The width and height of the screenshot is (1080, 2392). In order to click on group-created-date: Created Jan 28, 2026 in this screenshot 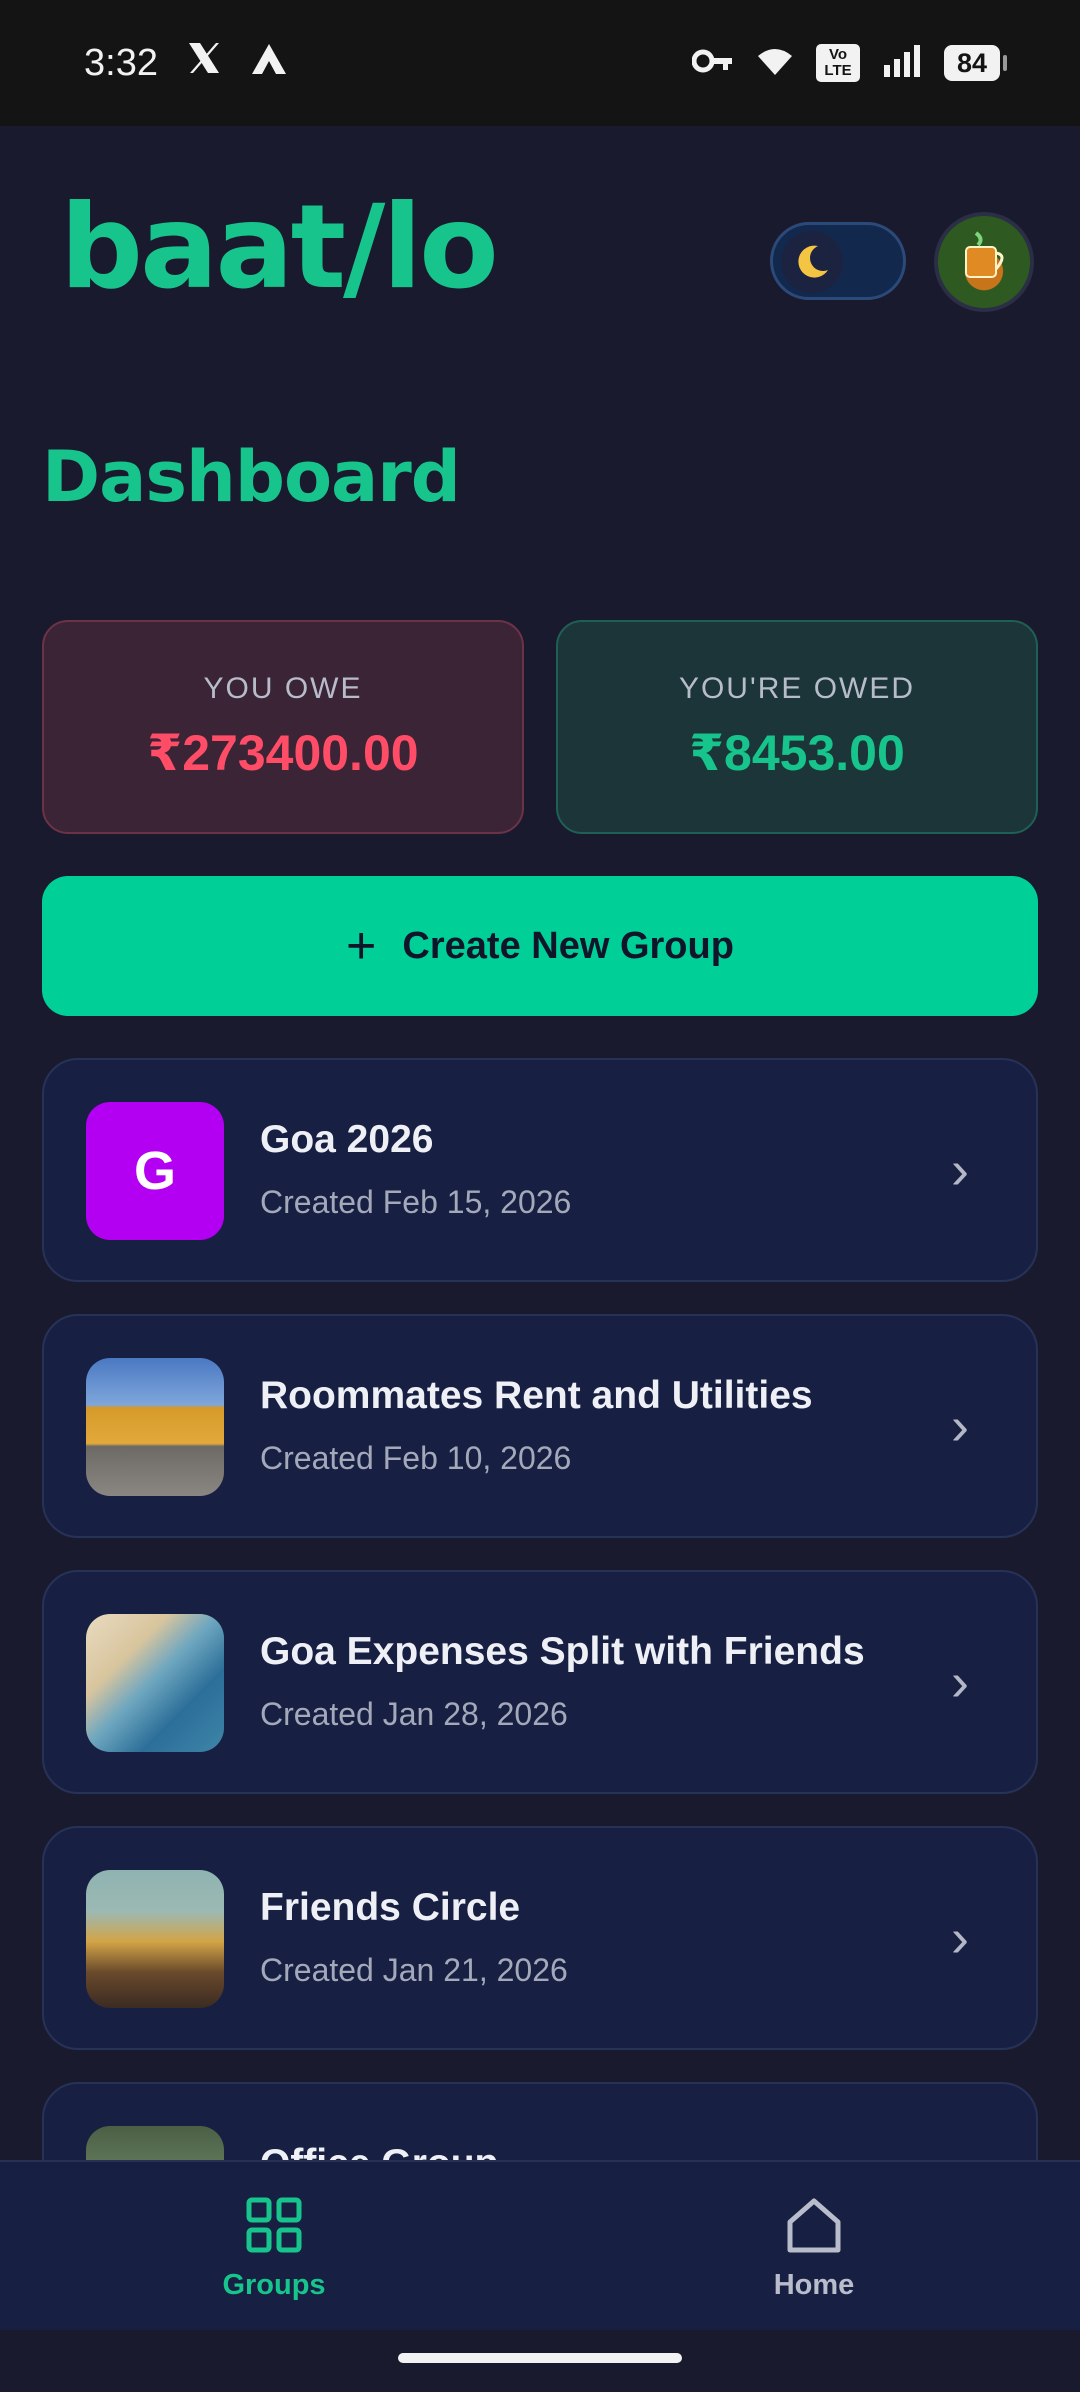, I will do `click(414, 1714)`.